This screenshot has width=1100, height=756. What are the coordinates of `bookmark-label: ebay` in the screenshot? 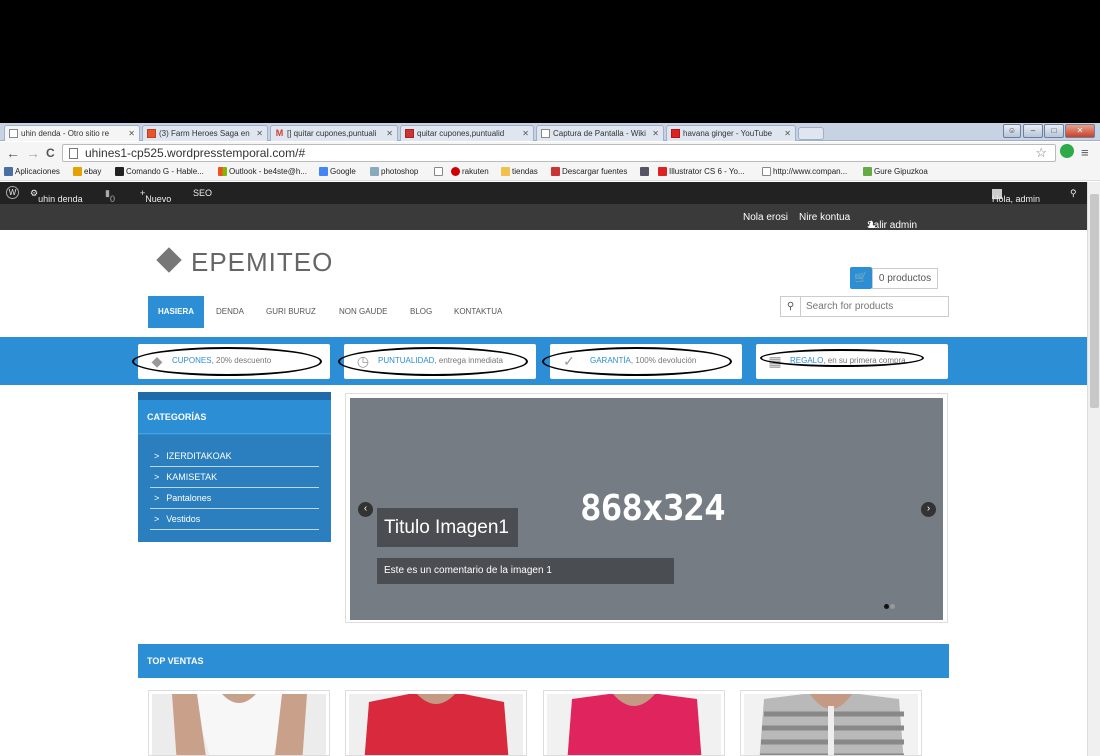 It's located at (93, 171).